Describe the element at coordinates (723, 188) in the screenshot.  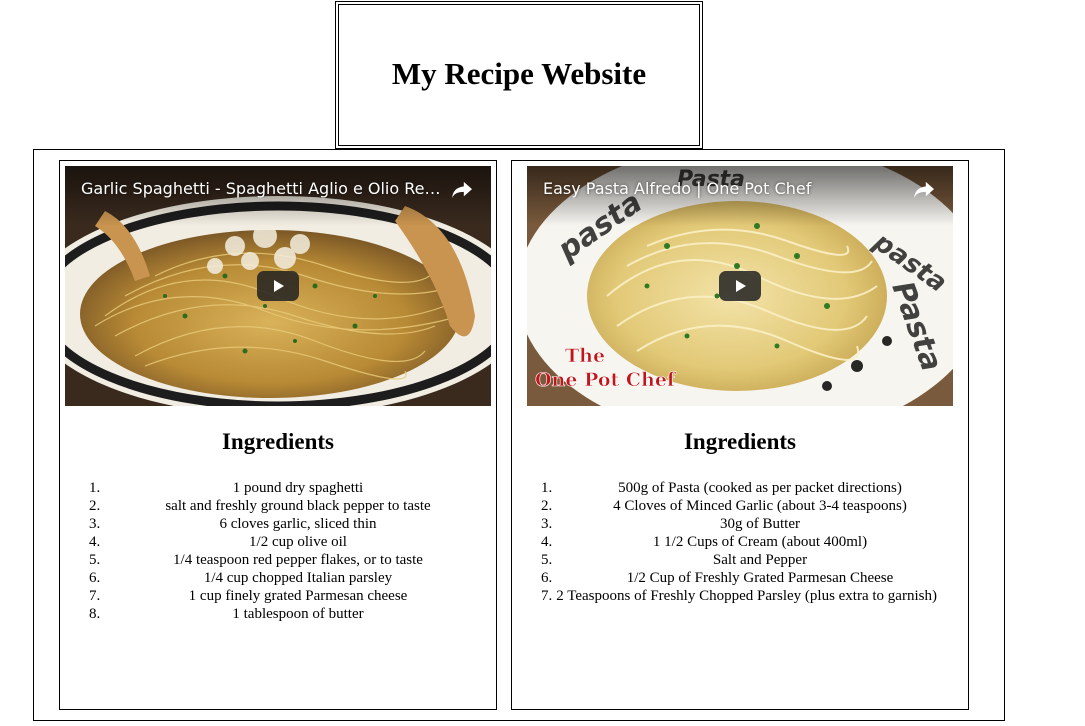
I see `video-title: Easy Pasta Alfredo | One Pot Chef` at that location.